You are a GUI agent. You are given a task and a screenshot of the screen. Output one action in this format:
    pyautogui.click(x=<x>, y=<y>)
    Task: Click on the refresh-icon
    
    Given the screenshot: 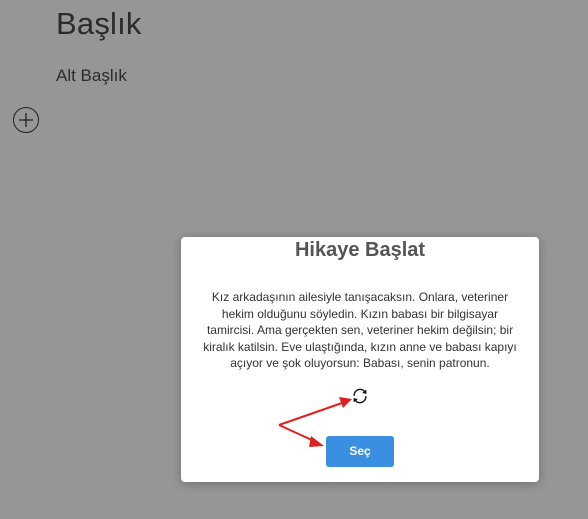 What is the action you would take?
    pyautogui.click(x=360, y=396)
    